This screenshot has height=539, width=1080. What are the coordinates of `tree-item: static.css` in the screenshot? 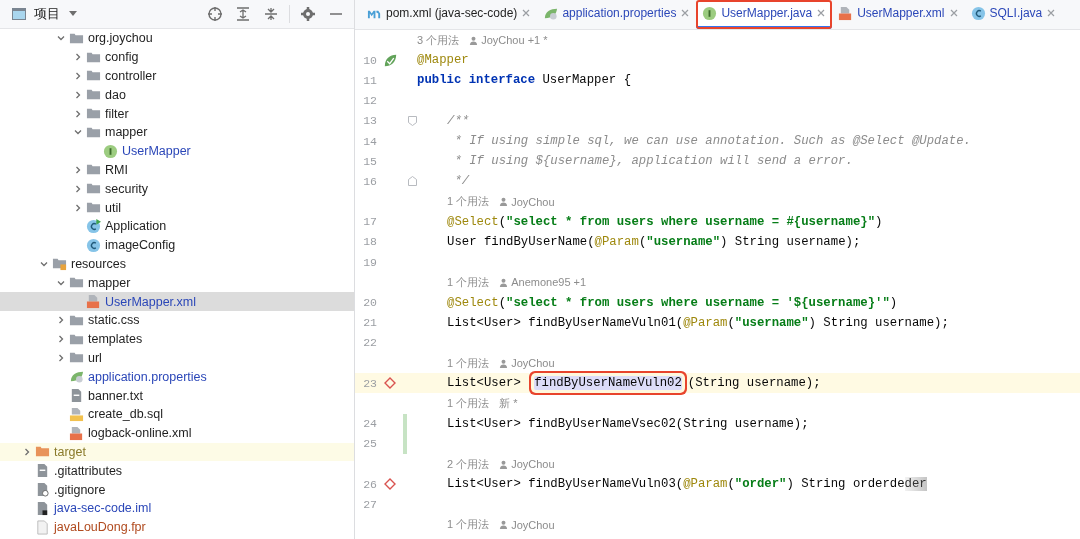 It's located at (177, 320).